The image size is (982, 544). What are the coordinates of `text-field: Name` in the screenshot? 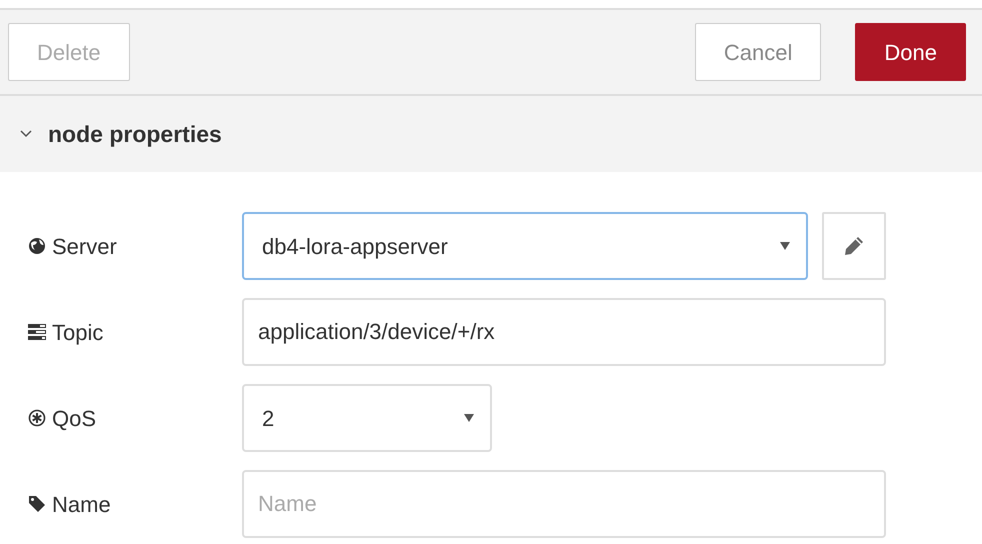 It's located at (564, 504).